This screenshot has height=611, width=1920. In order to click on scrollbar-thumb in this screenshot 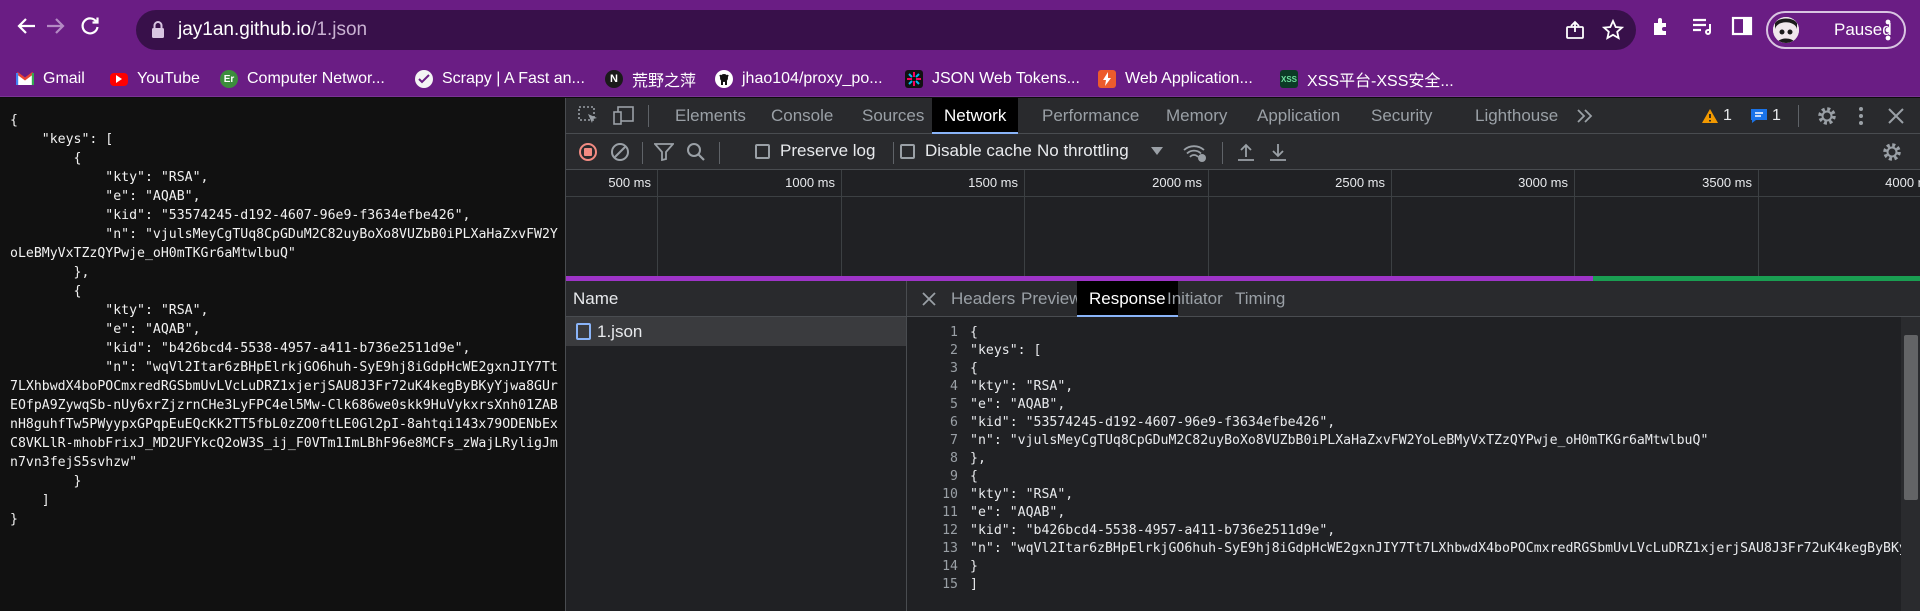, I will do `click(1911, 417)`.